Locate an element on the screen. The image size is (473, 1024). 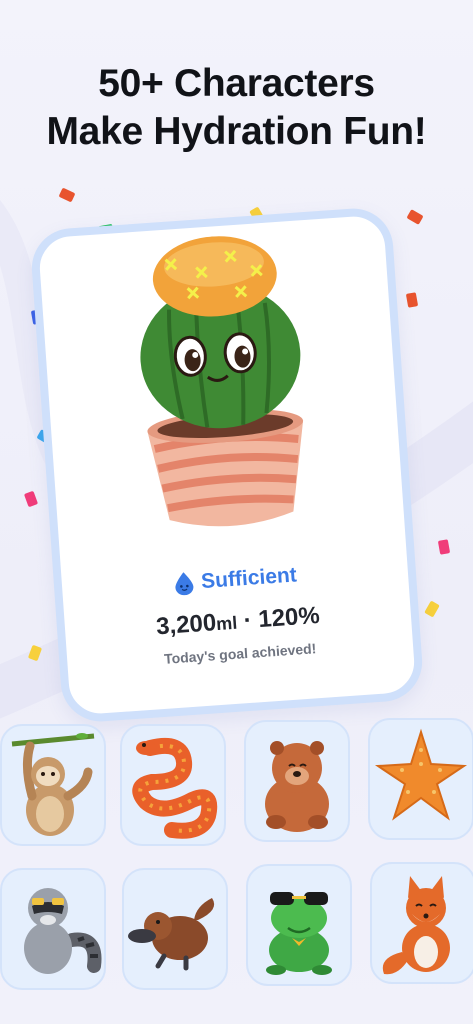
character-tile-sloth is located at coordinates (53, 785).